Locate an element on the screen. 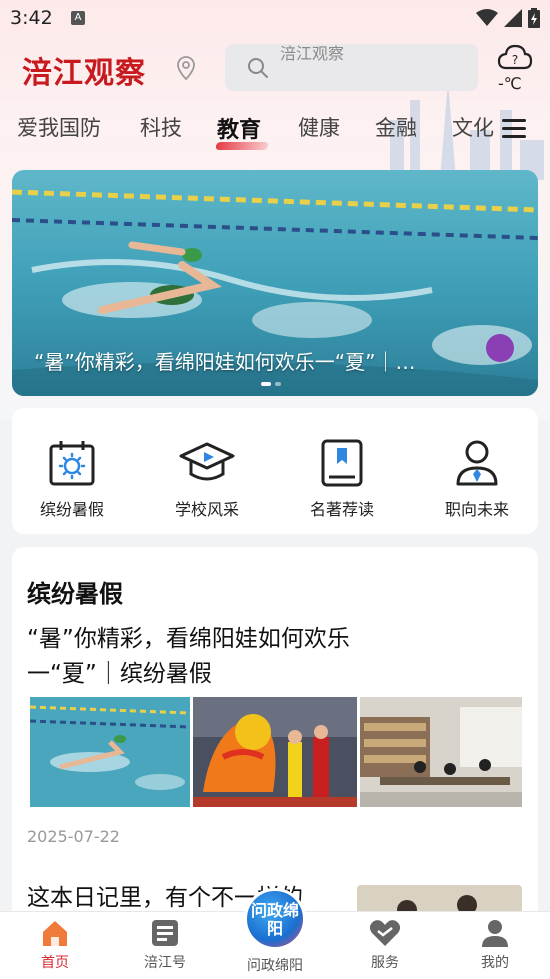 This screenshot has width=550, height=979. section-title: 缤纷暑假 is located at coordinates (75, 591).